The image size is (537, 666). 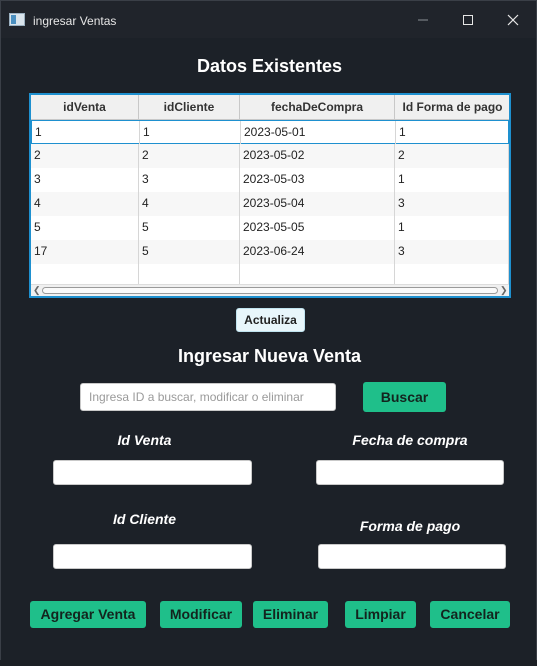 I want to click on table-row: 5 5 2023-05-05 1, so click(x=270, y=228).